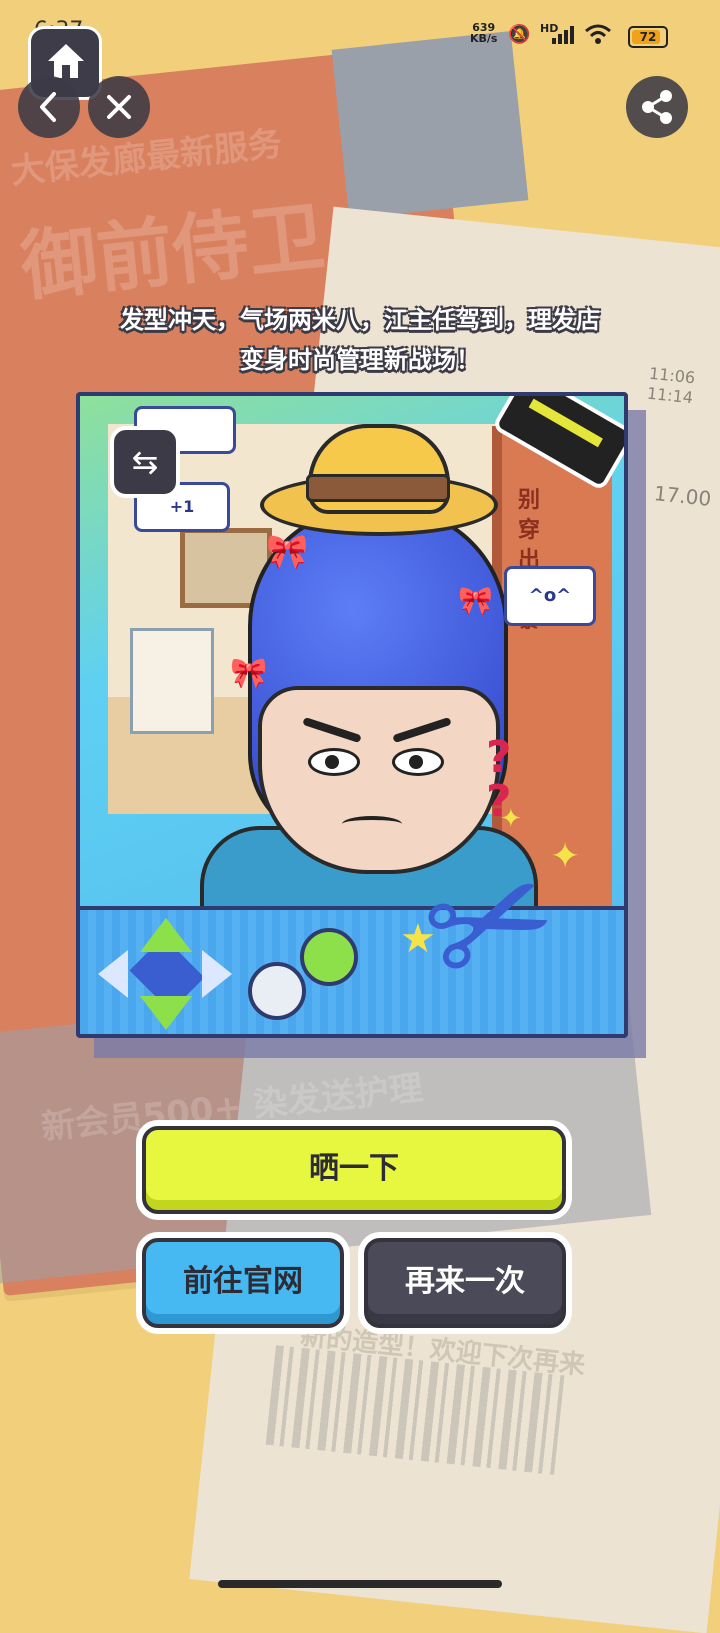  What do you see at coordinates (360, 30) in the screenshot?
I see `status-bar: 6:37 639 KB/s 🔕 HD 72` at bounding box center [360, 30].